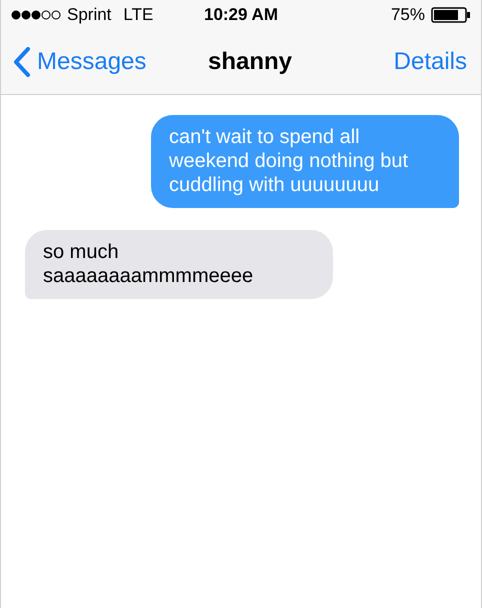 The height and width of the screenshot is (608, 482). I want to click on signal-icon, so click(36, 15).